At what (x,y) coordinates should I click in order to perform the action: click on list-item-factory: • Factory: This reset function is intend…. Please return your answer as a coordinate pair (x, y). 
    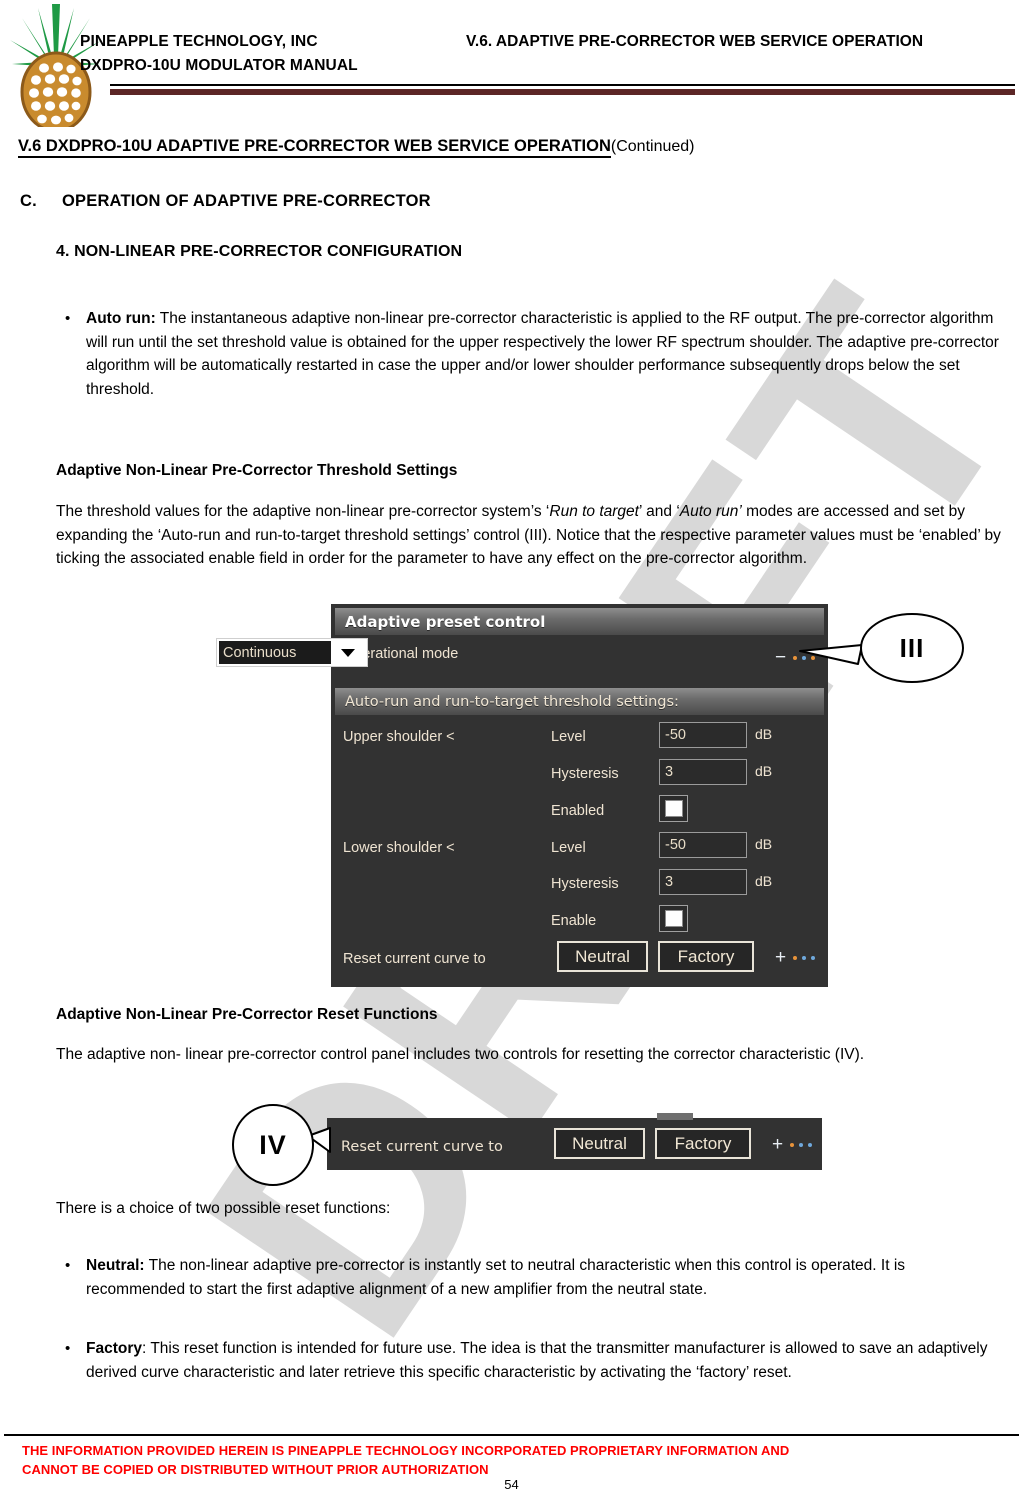
    Looking at the image, I should click on (530, 1360).